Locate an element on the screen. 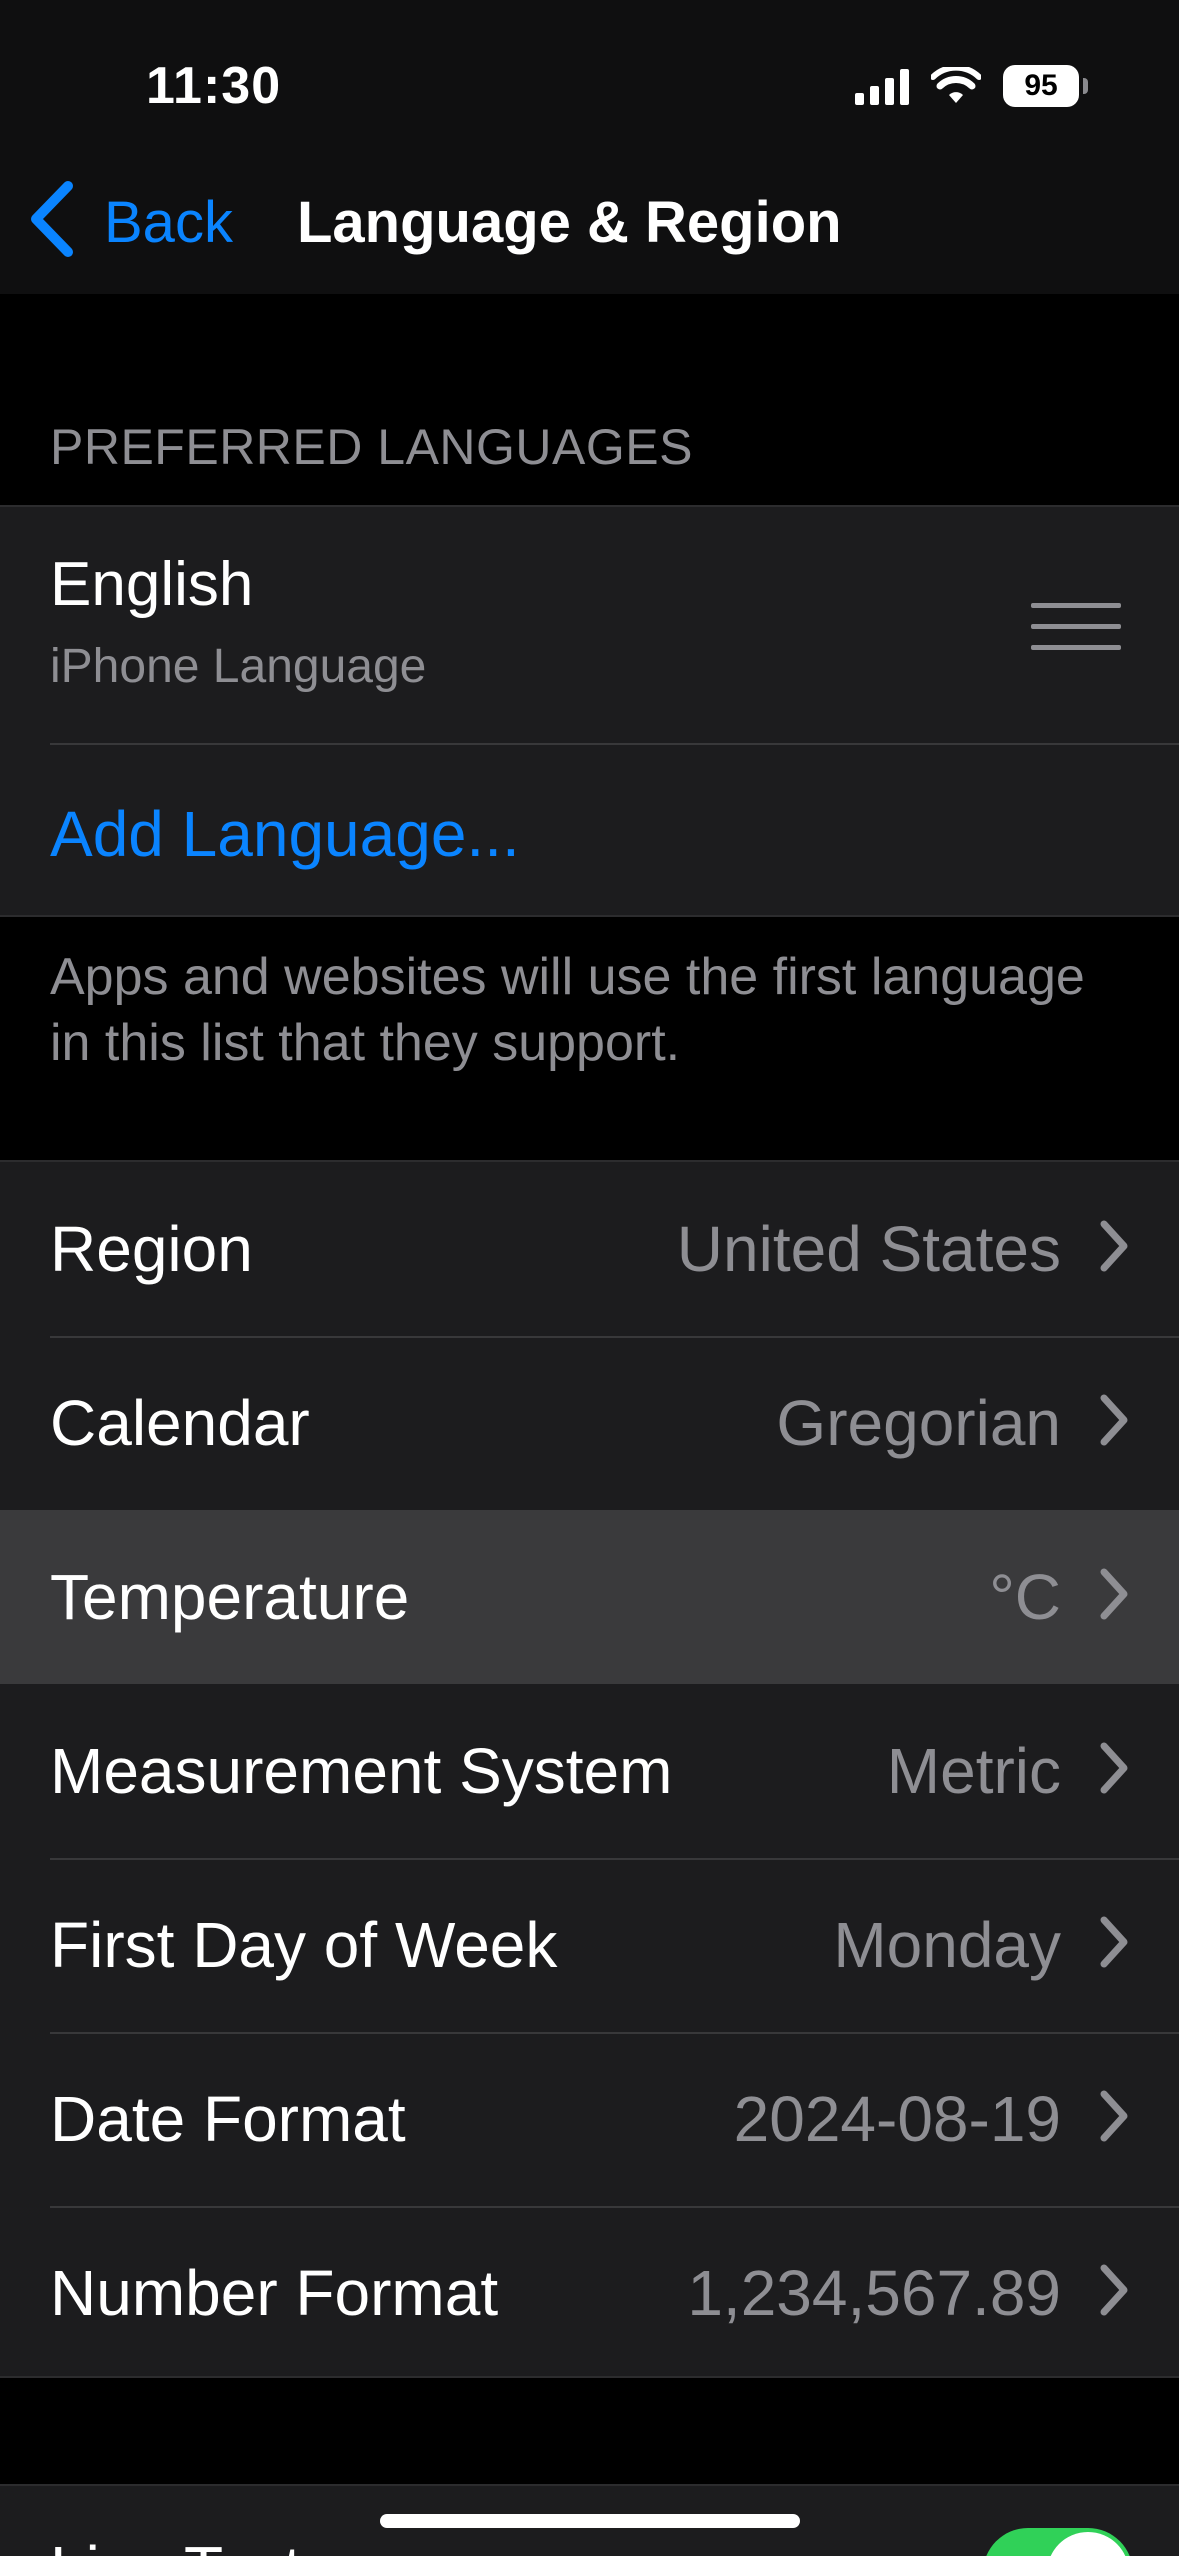 The width and height of the screenshot is (1179, 2556). language-row-english: English iPhone Language is located at coordinates (589, 625).